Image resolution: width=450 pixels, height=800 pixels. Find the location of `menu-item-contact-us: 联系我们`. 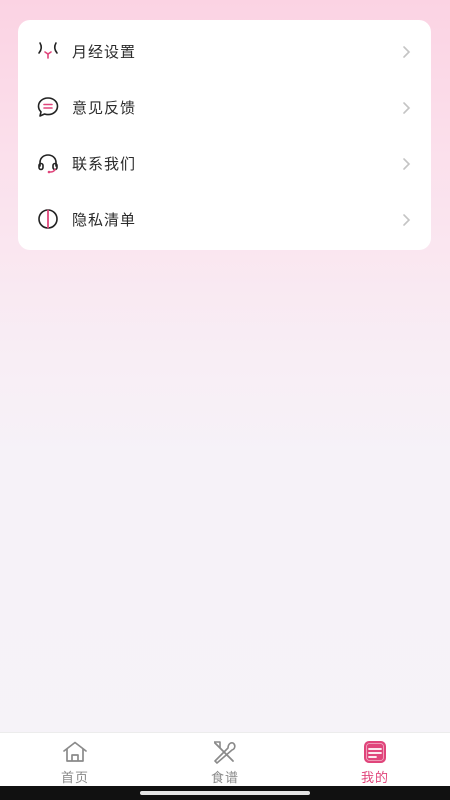

menu-item-contact-us: 联系我们 is located at coordinates (224, 163).